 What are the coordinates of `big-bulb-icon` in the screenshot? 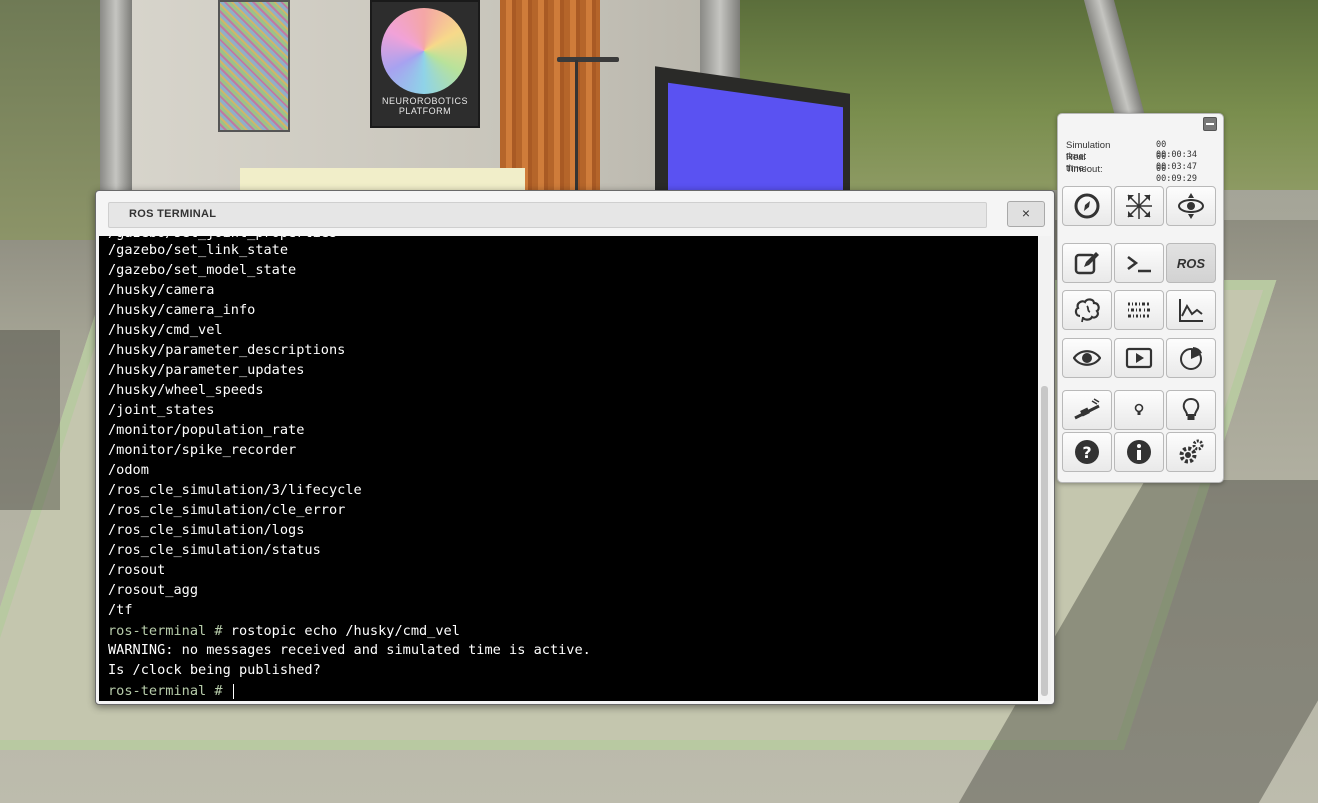 It's located at (1191, 408).